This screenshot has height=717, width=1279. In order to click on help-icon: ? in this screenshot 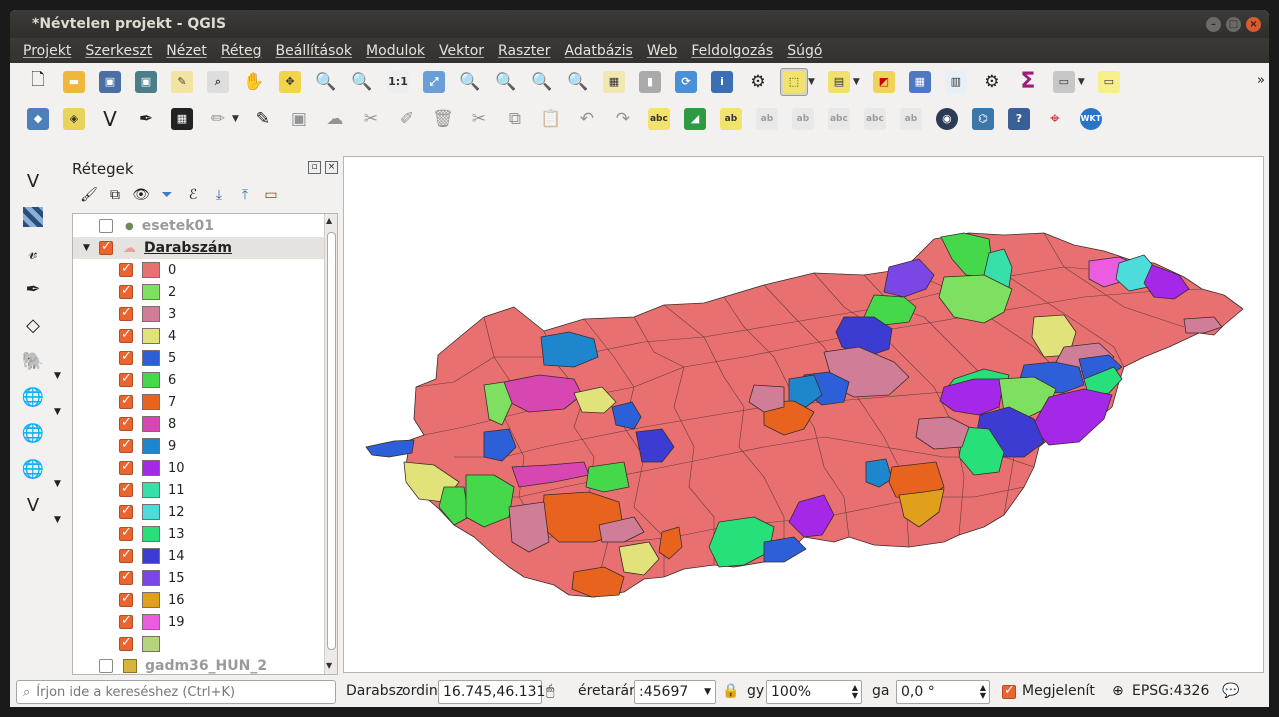, I will do `click(1019, 119)`.